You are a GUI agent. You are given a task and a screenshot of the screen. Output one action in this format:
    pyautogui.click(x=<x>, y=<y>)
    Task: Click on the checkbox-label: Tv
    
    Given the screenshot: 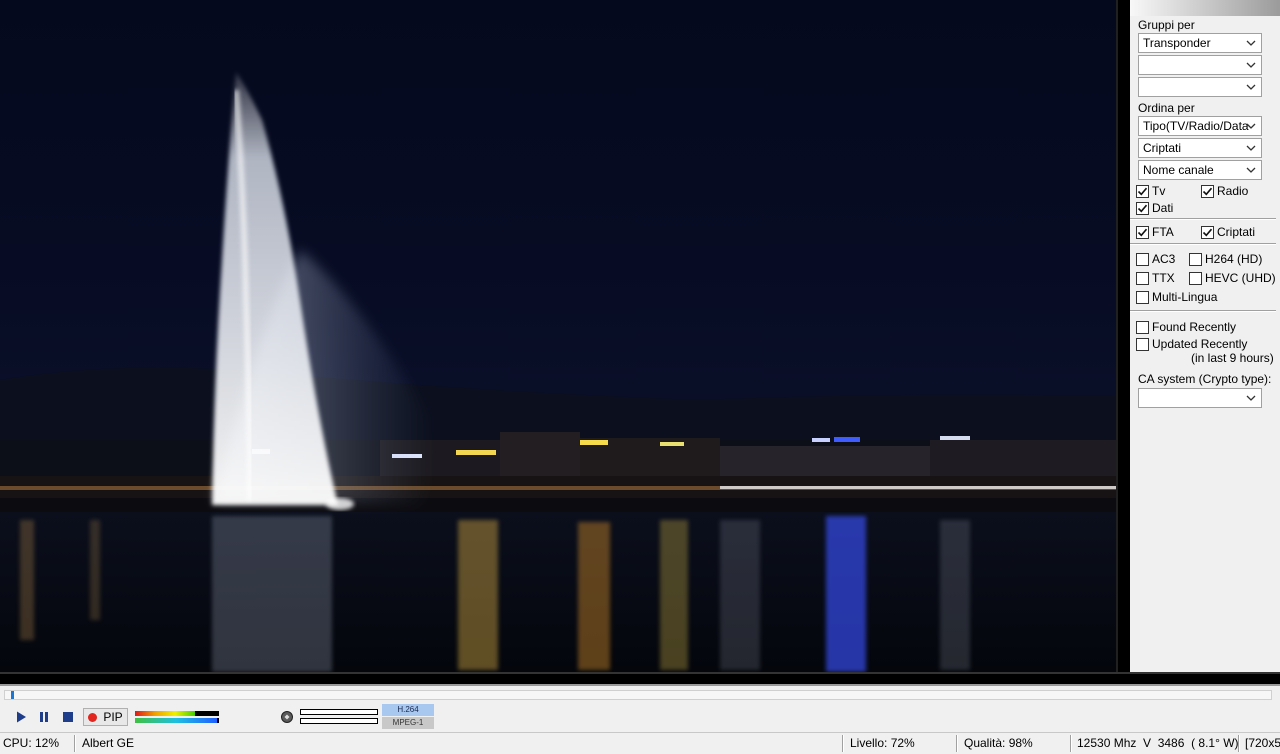 What is the action you would take?
    pyautogui.click(x=1159, y=191)
    